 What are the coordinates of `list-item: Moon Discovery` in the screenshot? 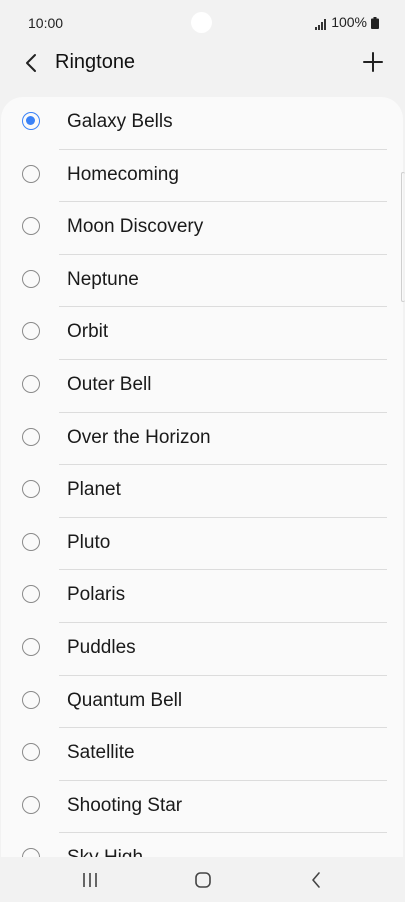 It's located at (202, 228).